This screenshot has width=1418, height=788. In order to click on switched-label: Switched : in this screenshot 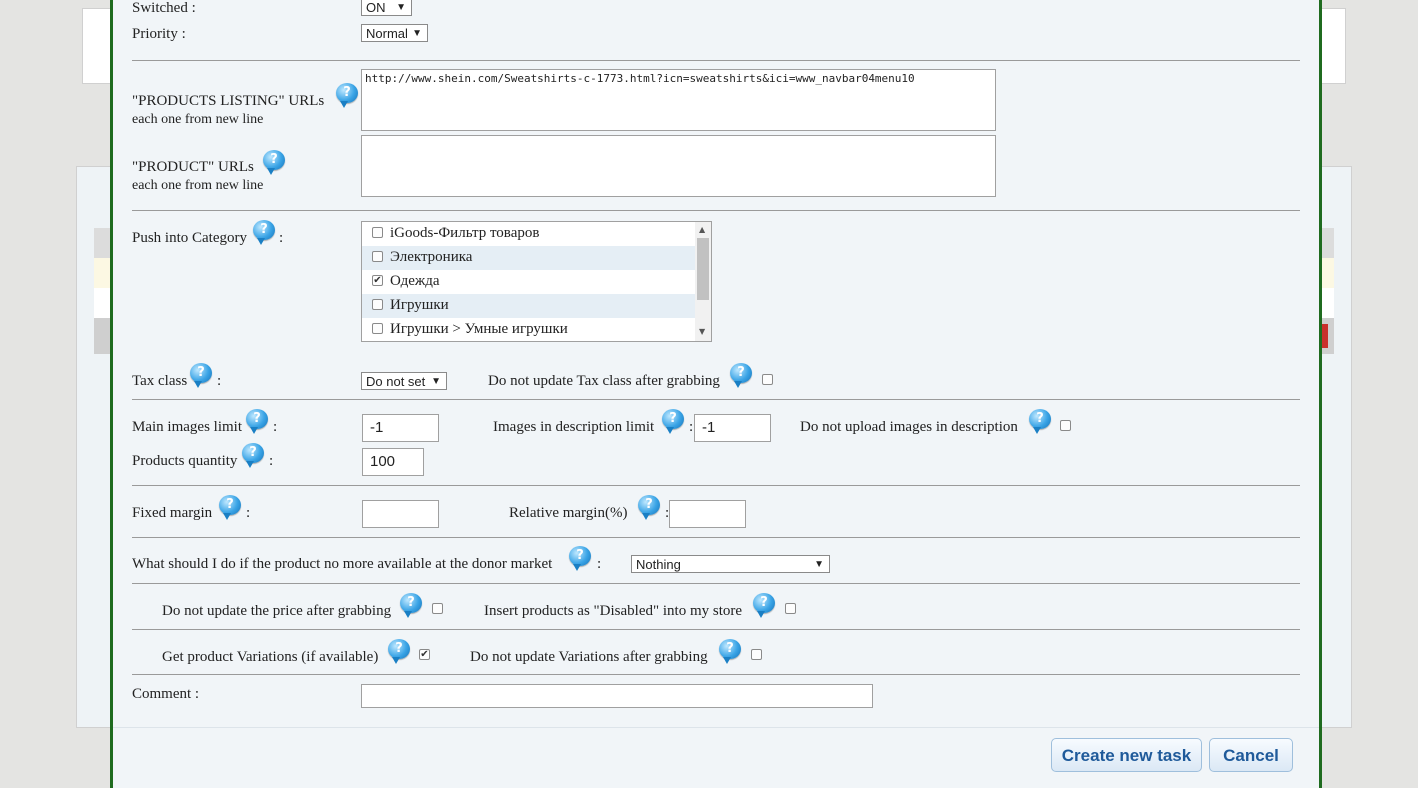, I will do `click(164, 8)`.